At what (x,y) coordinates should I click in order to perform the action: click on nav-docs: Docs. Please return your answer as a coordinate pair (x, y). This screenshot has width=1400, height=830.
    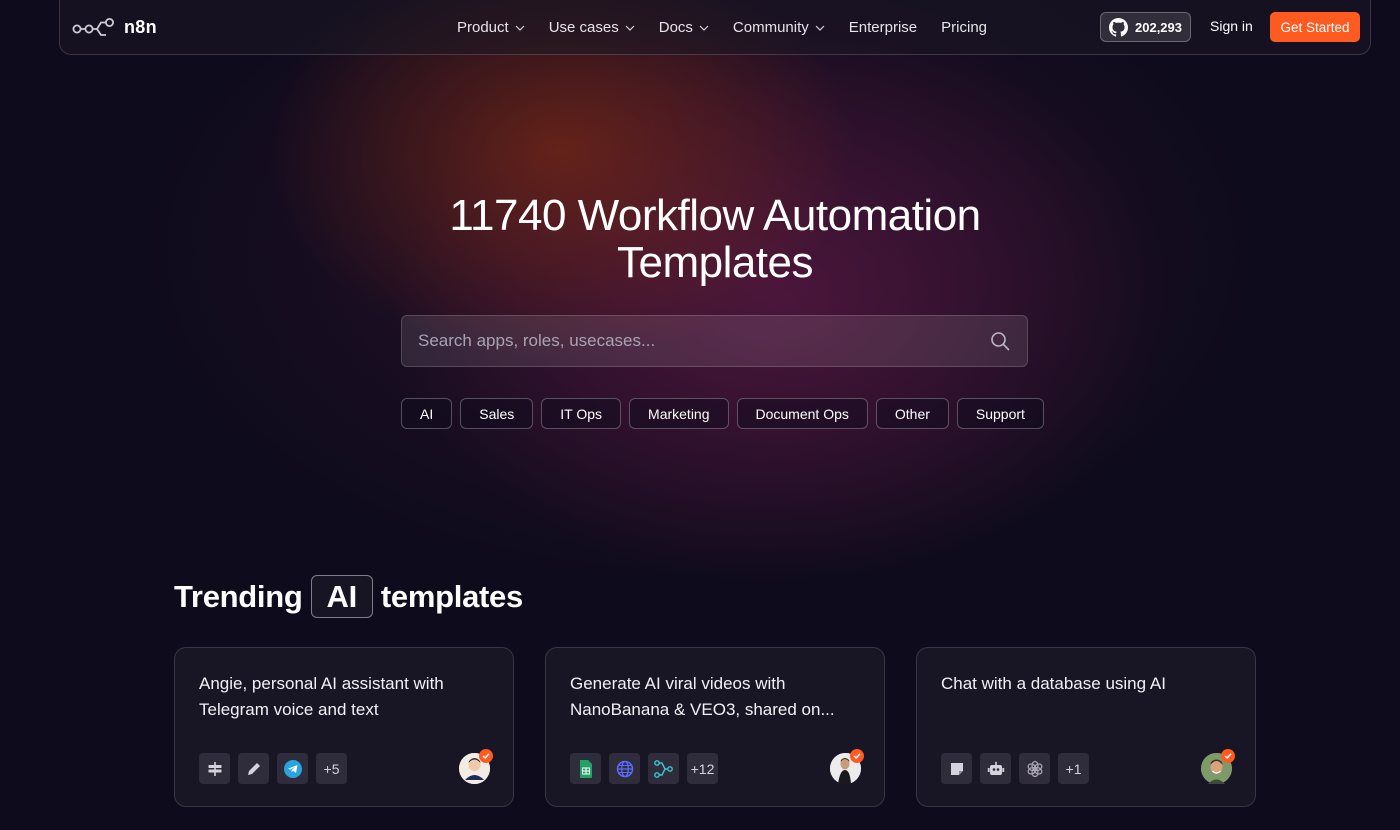
    Looking at the image, I should click on (684, 27).